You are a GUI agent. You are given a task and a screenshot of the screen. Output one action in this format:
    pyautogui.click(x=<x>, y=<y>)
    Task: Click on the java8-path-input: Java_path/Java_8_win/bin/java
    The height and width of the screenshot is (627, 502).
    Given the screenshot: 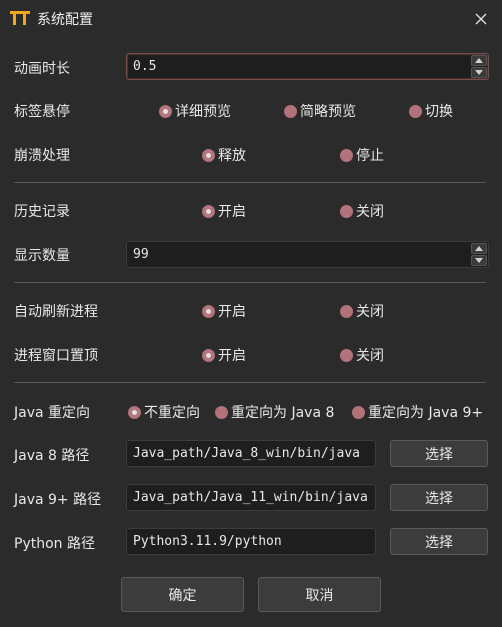 What is the action you would take?
    pyautogui.click(x=251, y=453)
    